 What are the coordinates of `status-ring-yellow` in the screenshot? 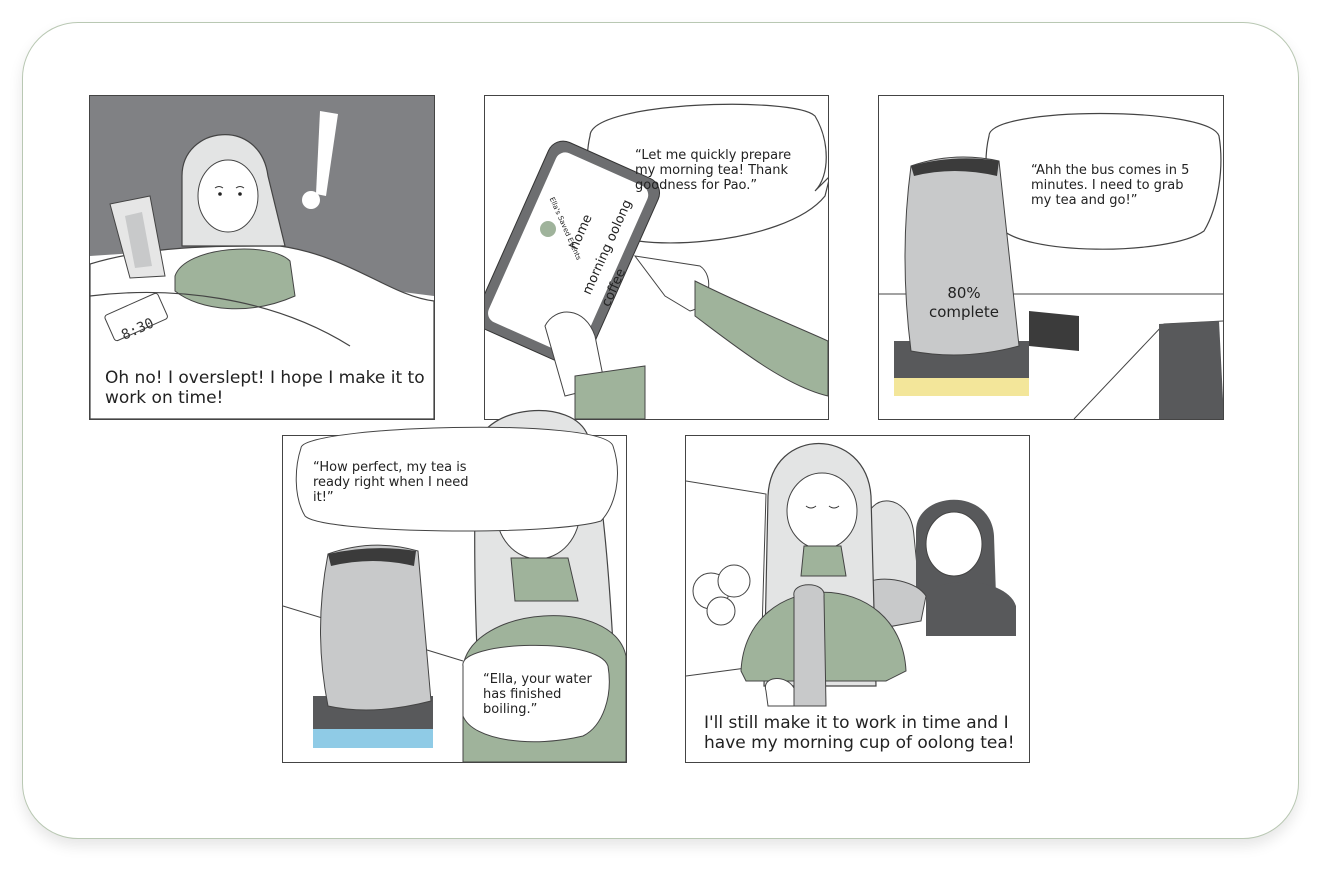 It's located at (961, 387).